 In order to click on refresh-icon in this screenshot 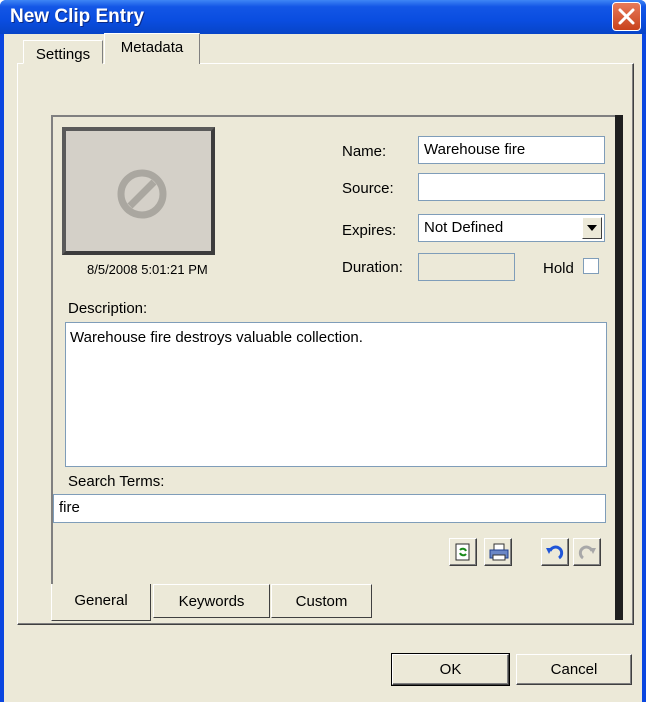, I will do `click(462, 552)`.